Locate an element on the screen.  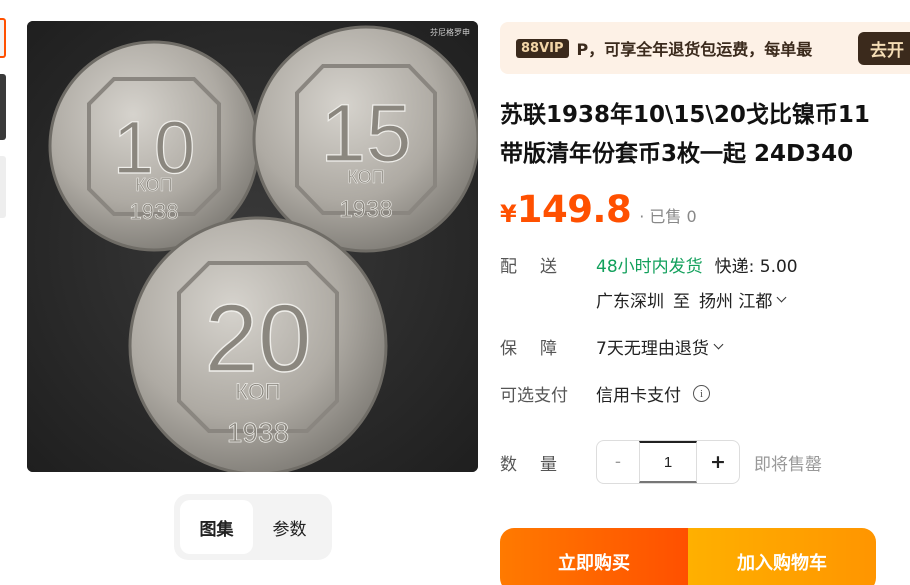
payment-value: 信用卡支付 is located at coordinates (638, 396).